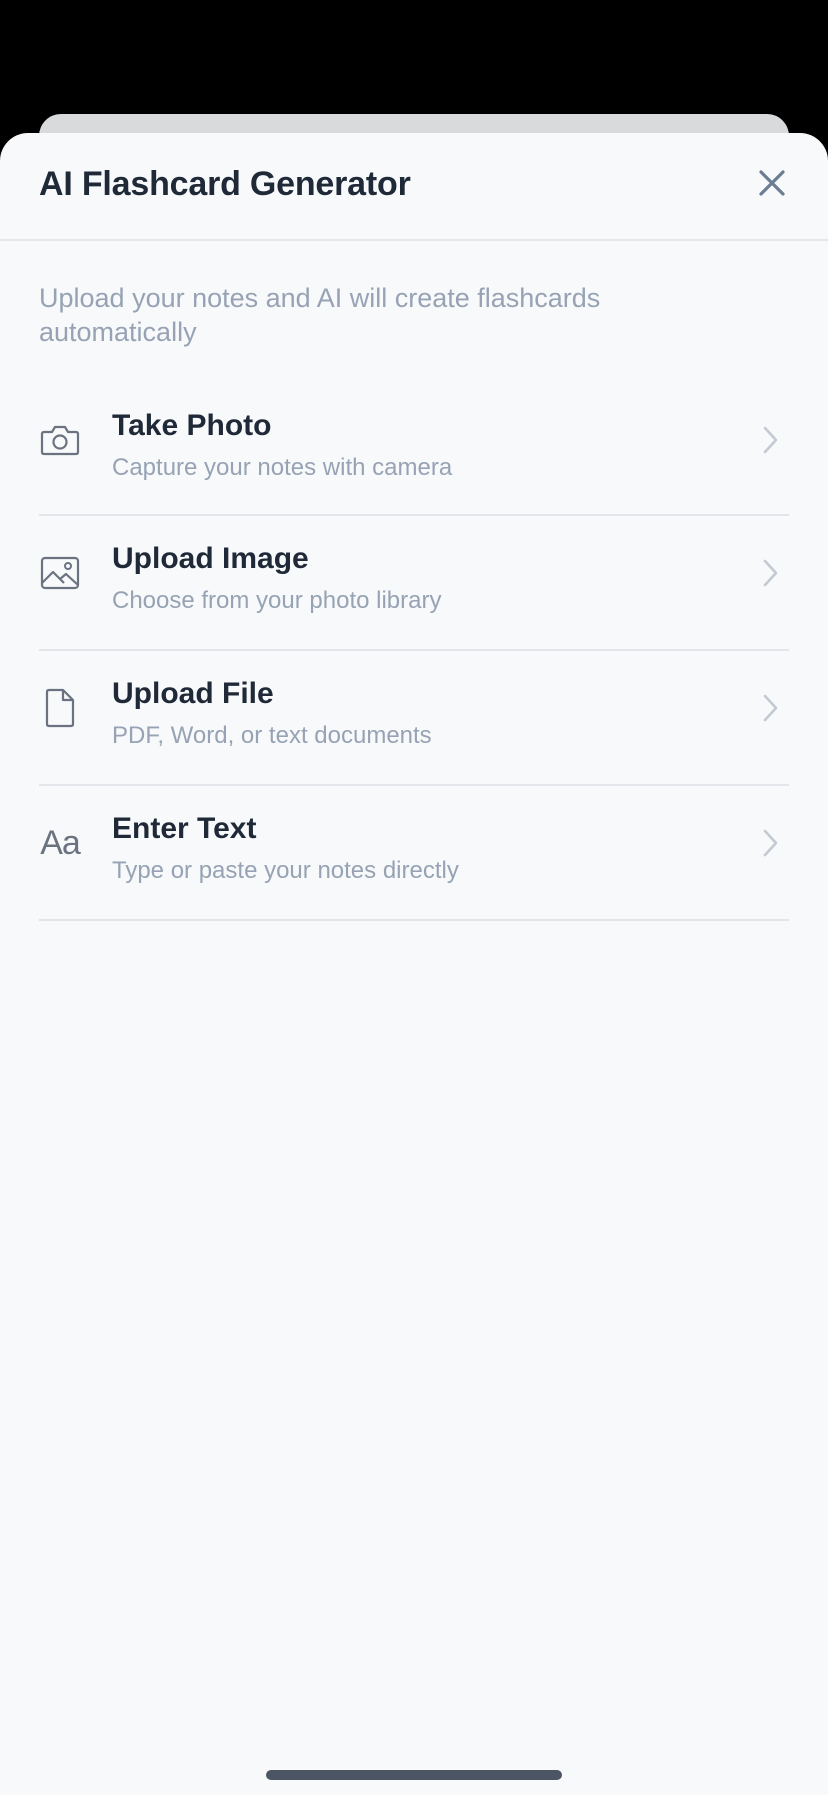  What do you see at coordinates (210, 558) in the screenshot?
I see `option-title: Upload Image` at bounding box center [210, 558].